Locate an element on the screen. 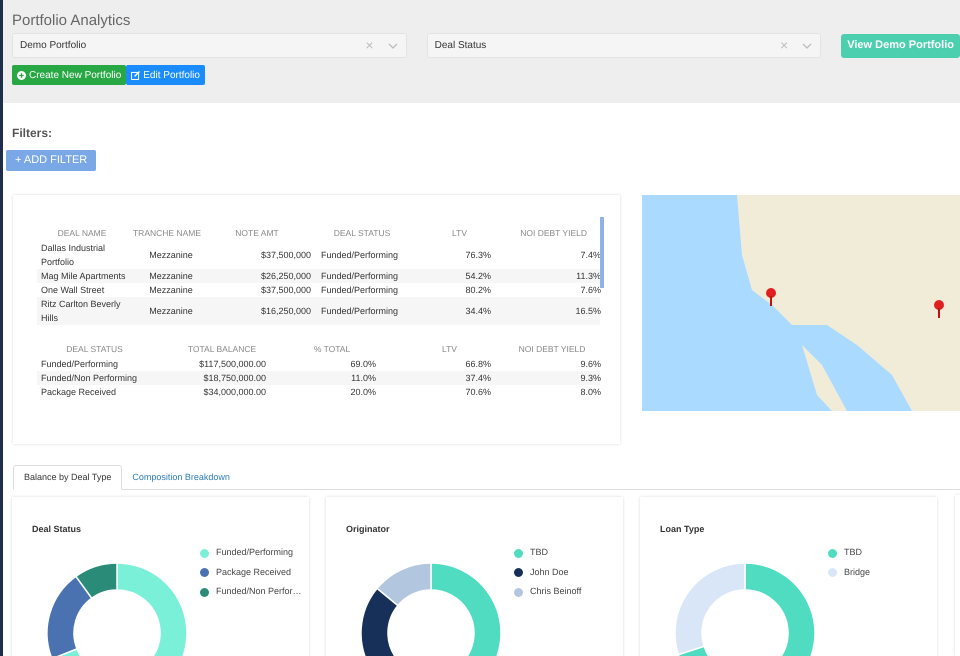 This screenshot has height=656, width=960. select-field: Demo Portfolio × is located at coordinates (209, 45).